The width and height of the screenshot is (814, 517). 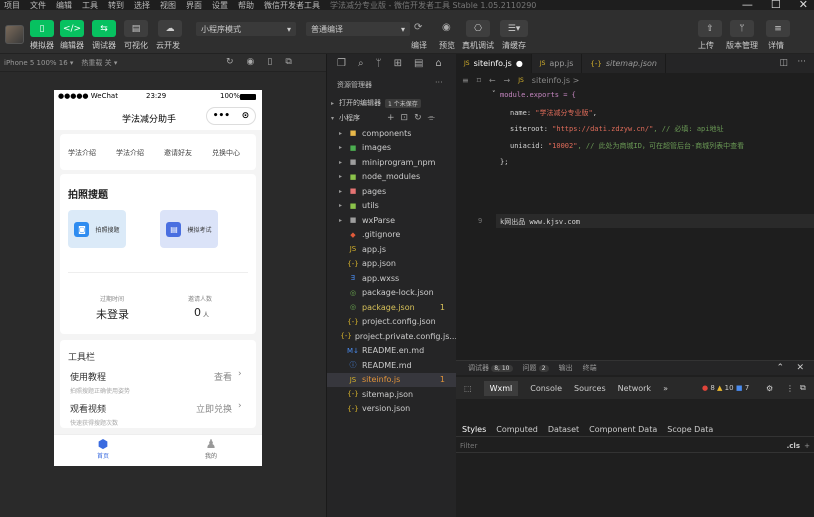 I want to click on folder-item: ▸ ■ components, so click(x=392, y=133).